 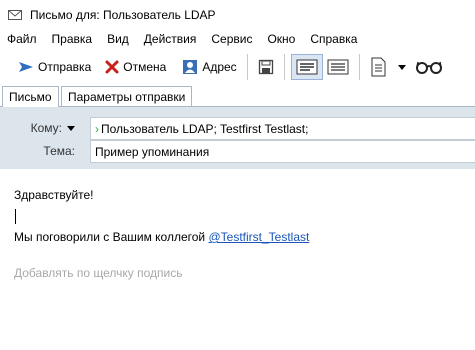 What do you see at coordinates (54, 195) in the screenshot?
I see `greeting-line: Здравствуйте!` at bounding box center [54, 195].